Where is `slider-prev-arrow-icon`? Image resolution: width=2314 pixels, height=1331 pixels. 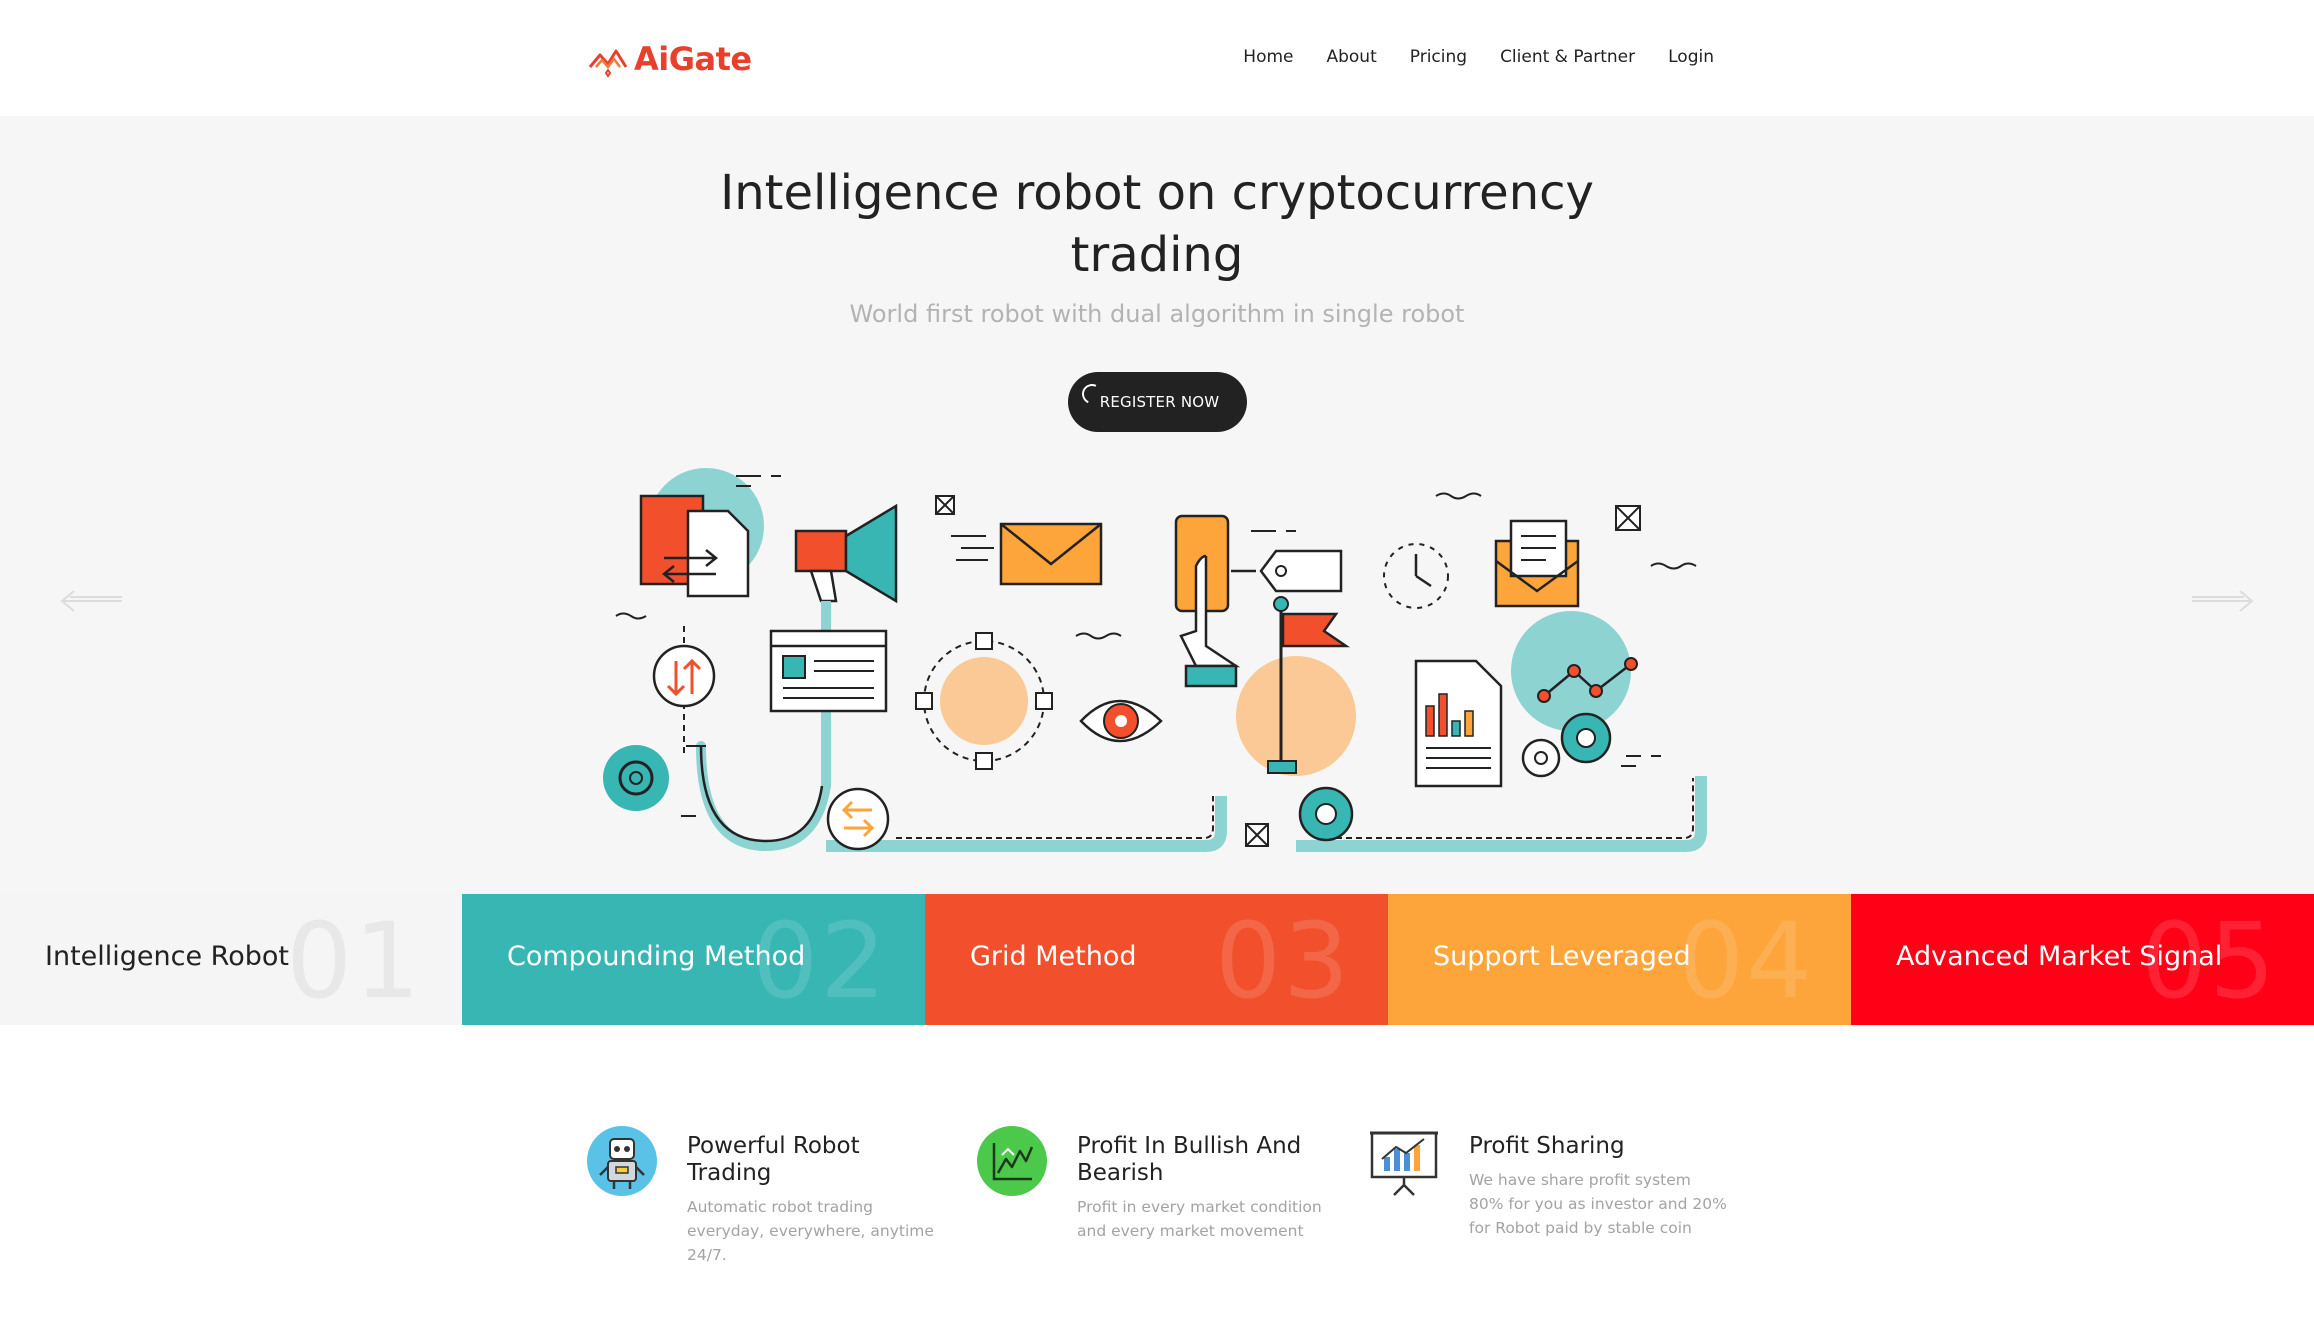
slider-prev-arrow-icon is located at coordinates (91, 601).